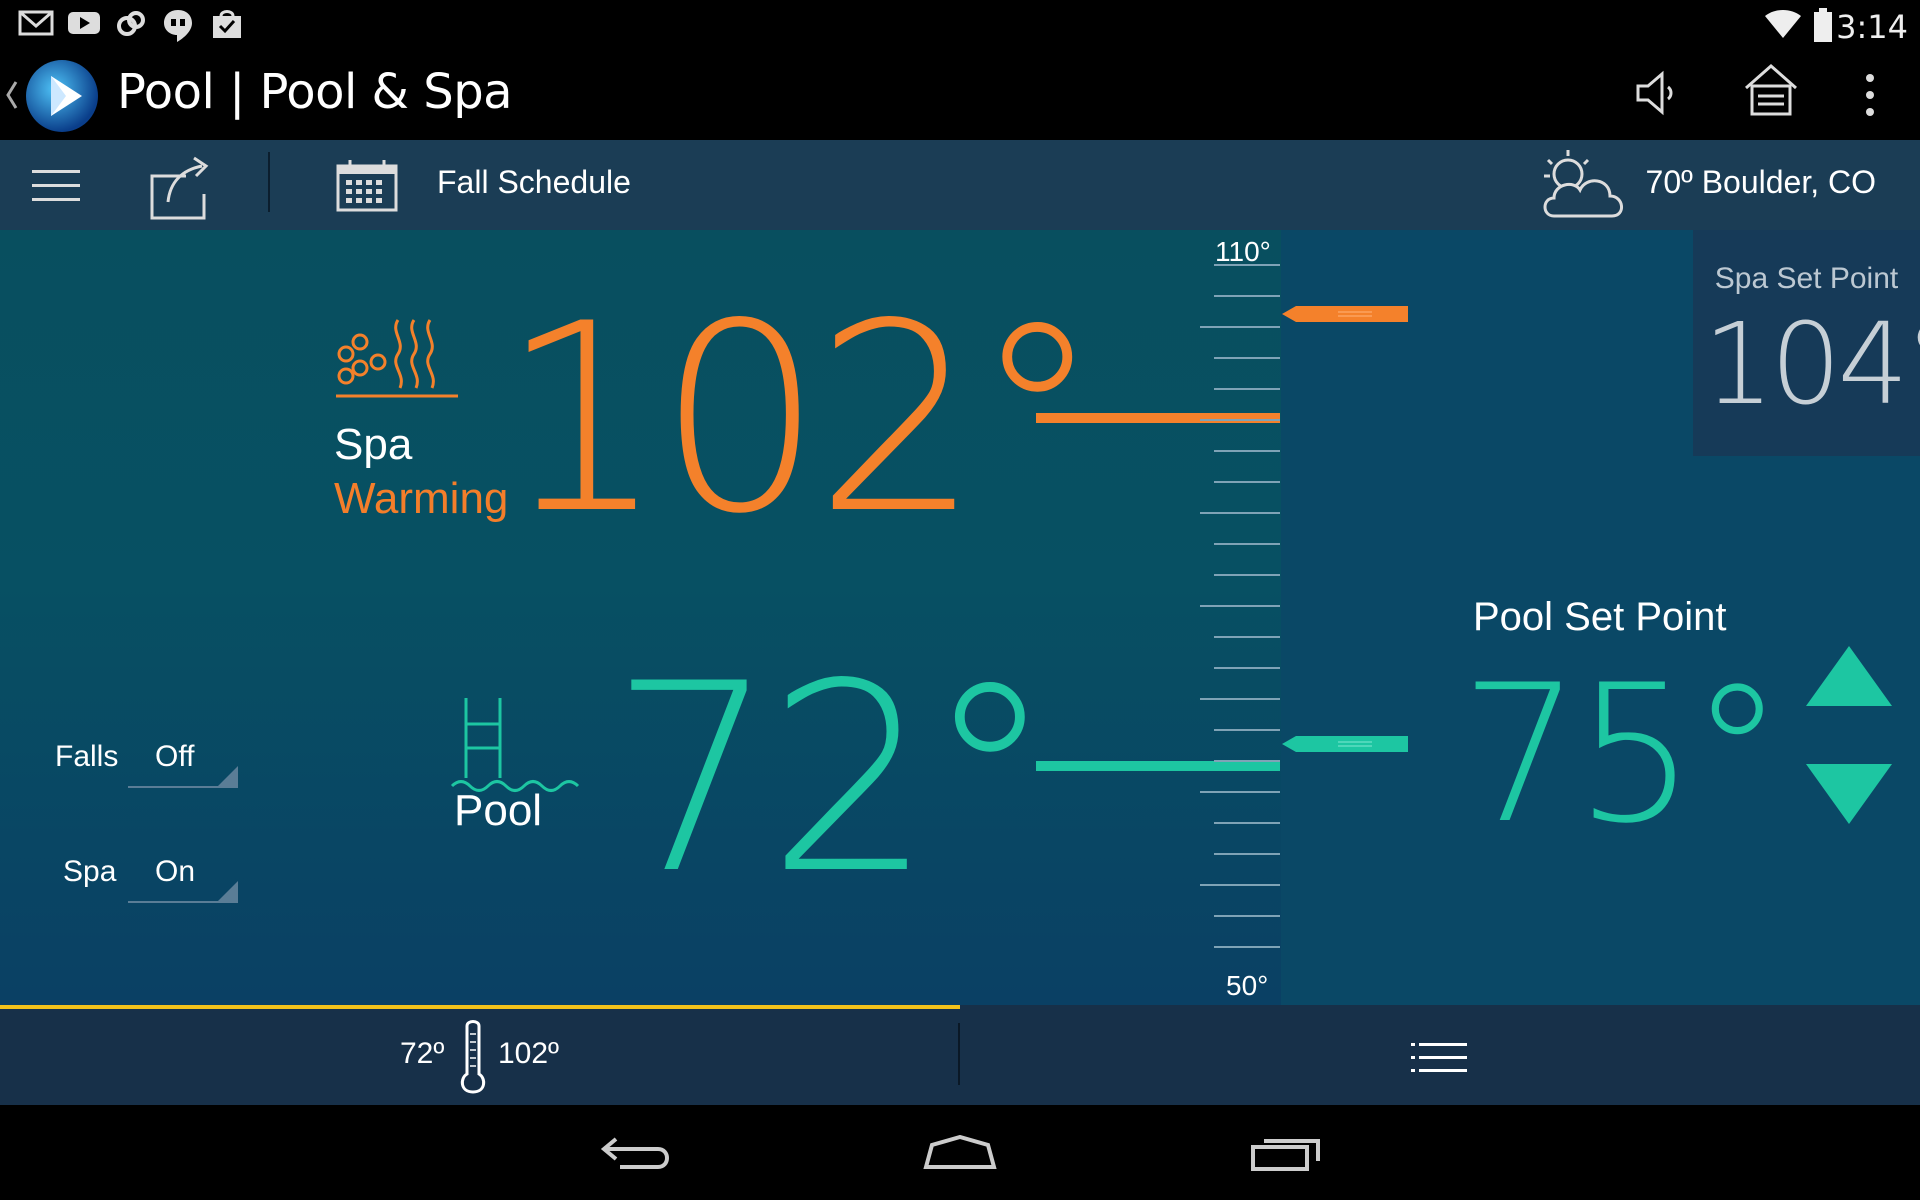  What do you see at coordinates (960, 185) in the screenshot?
I see `toolbar: Fall Schedule 70º Boulder, CO` at bounding box center [960, 185].